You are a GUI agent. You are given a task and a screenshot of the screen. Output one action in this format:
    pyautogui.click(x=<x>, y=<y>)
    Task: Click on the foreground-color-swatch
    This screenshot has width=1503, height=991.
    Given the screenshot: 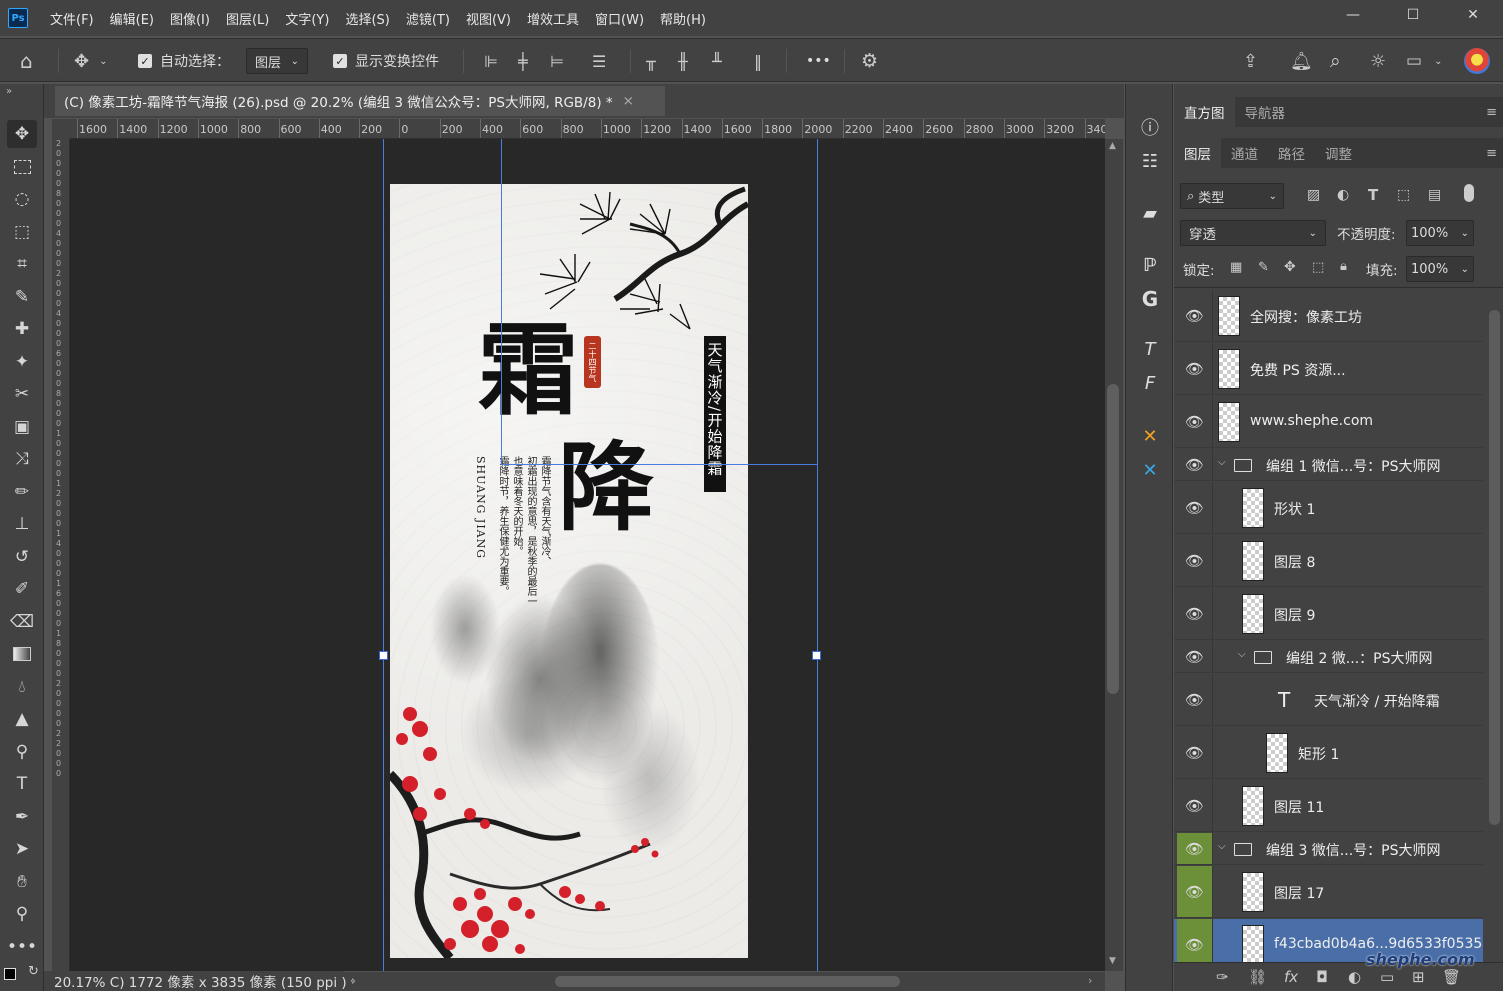 What is the action you would take?
    pyautogui.click(x=10, y=974)
    